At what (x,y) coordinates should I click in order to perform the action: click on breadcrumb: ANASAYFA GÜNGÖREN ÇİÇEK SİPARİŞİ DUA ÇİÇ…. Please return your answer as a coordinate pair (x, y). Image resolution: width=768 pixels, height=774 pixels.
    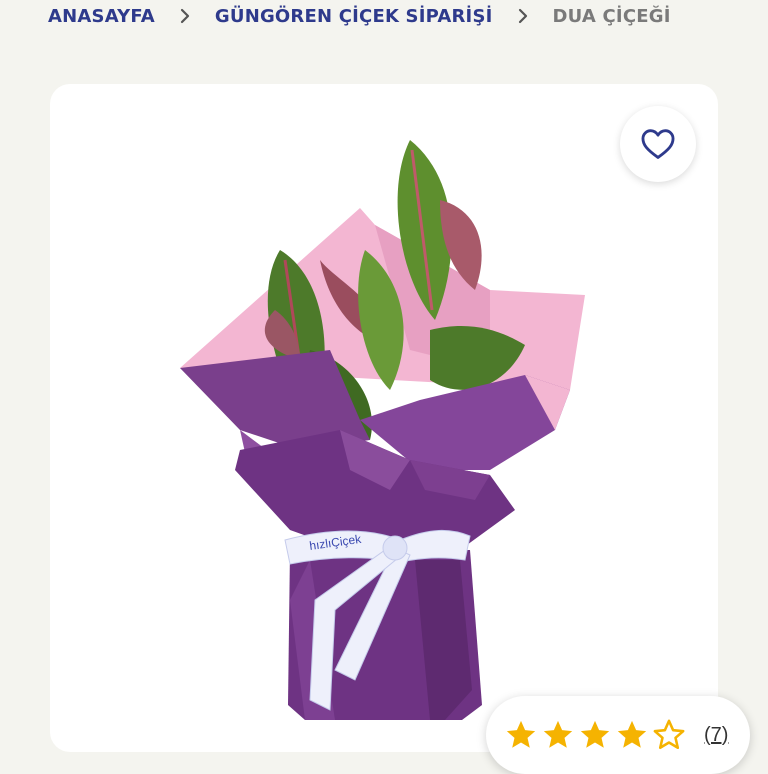
    Looking at the image, I should click on (359, 16).